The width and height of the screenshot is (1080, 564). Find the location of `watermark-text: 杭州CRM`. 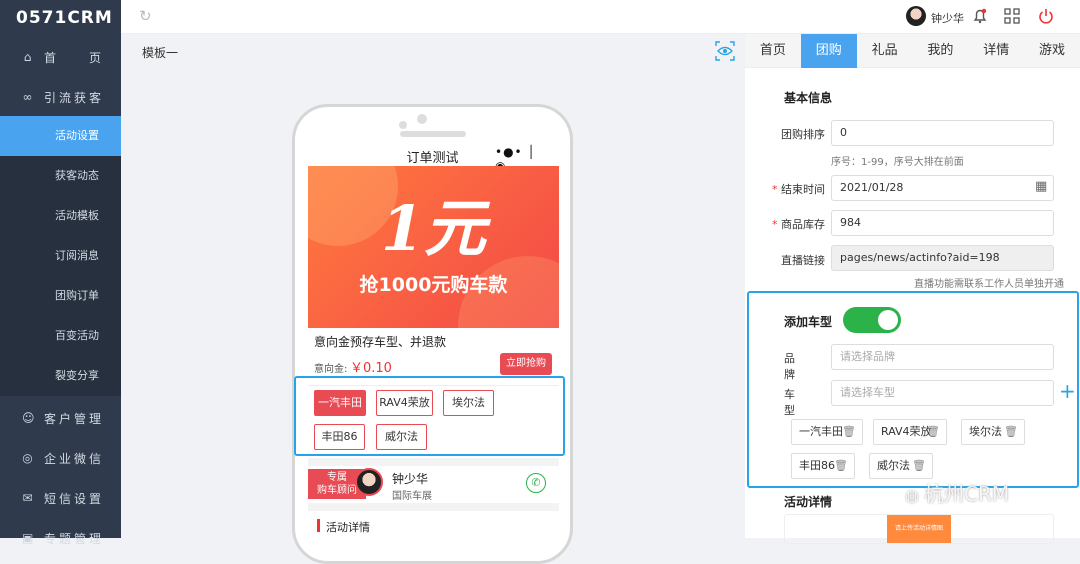

watermark-text: 杭州CRM is located at coordinates (967, 494).